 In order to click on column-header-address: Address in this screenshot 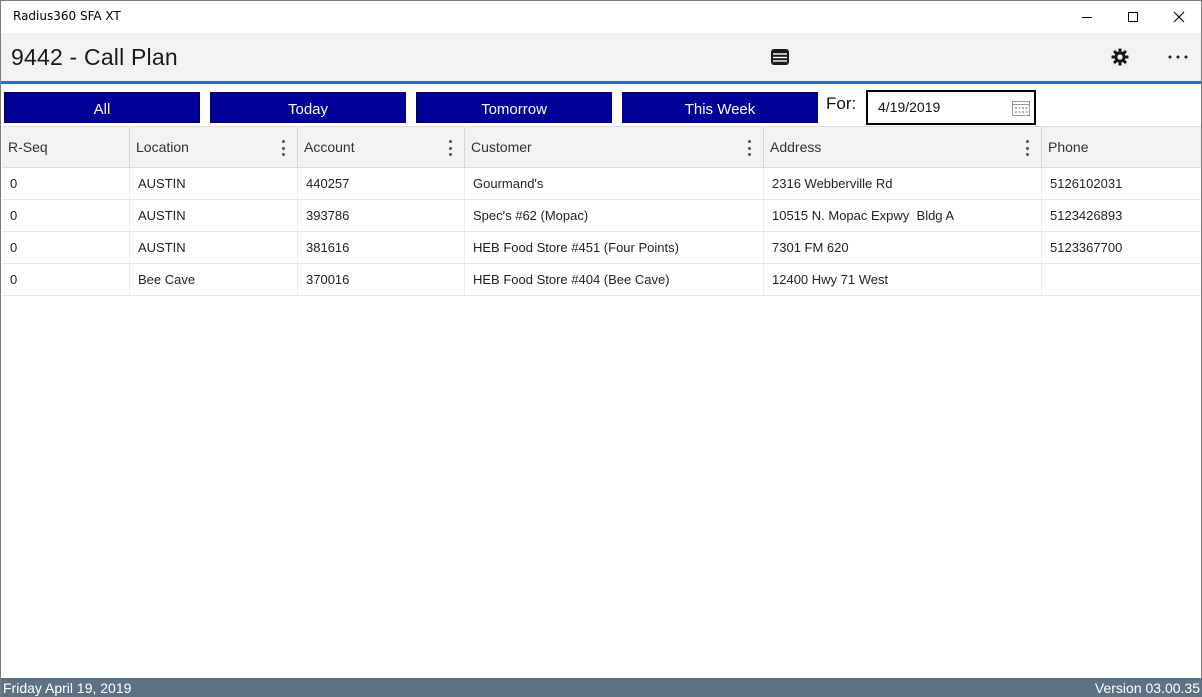, I will do `click(903, 147)`.